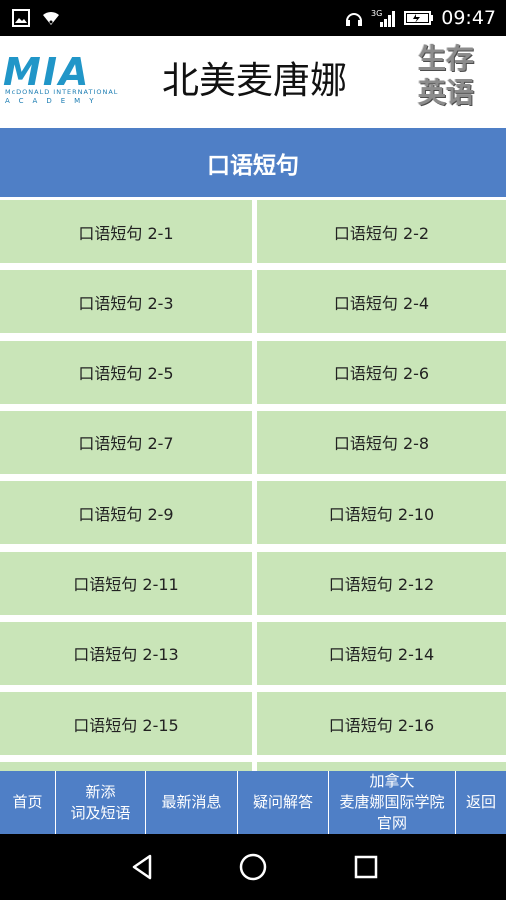 This screenshot has height=900, width=506. Describe the element at coordinates (253, 165) in the screenshot. I see `section-title: 口语短句` at that location.